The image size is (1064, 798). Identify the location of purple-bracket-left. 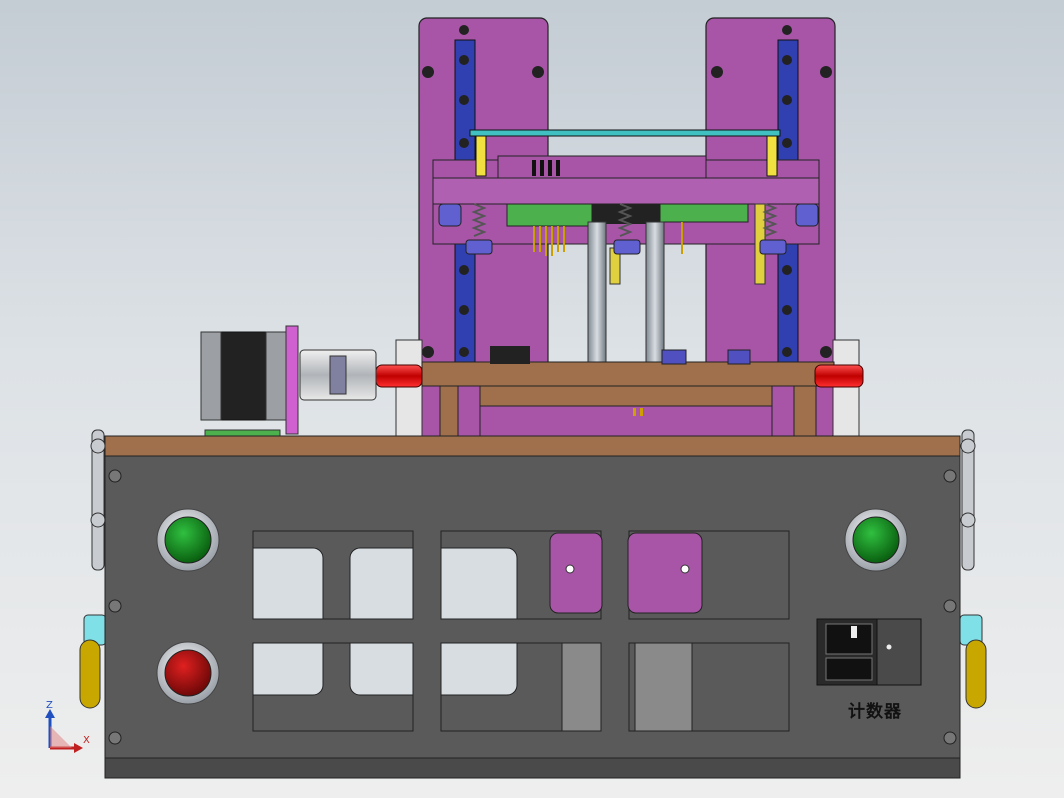
(576, 573).